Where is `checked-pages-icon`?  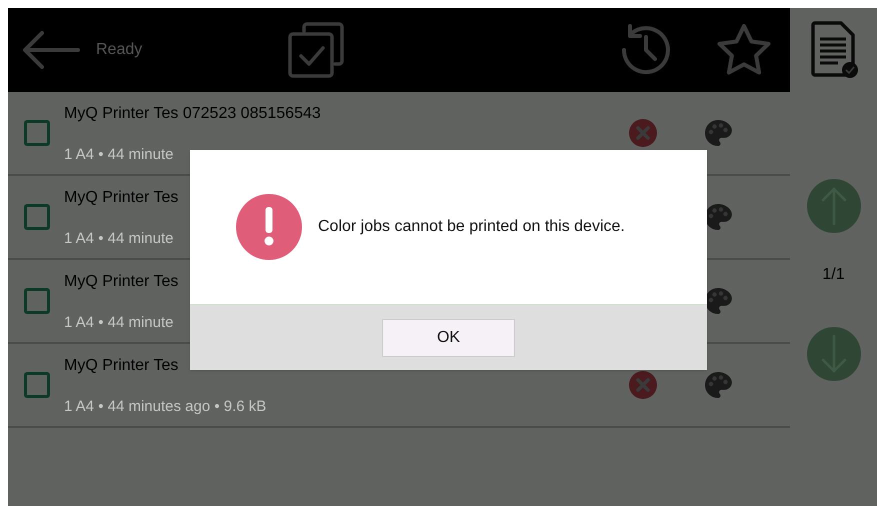
checked-pages-icon is located at coordinates (316, 50).